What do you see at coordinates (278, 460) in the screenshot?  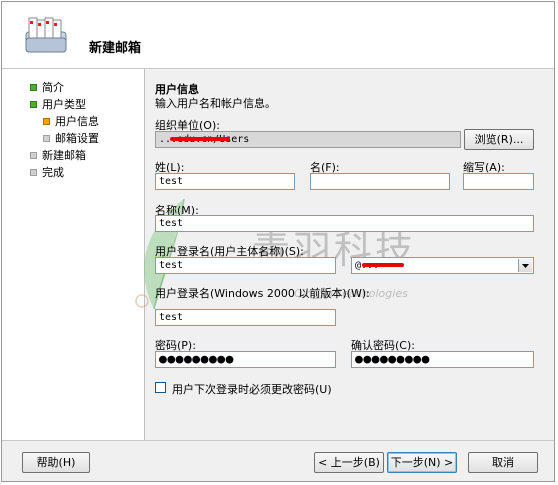 I see `wizard-footer: 帮助(H) < 上一步(B) 下一步(N) > 取消` at bounding box center [278, 460].